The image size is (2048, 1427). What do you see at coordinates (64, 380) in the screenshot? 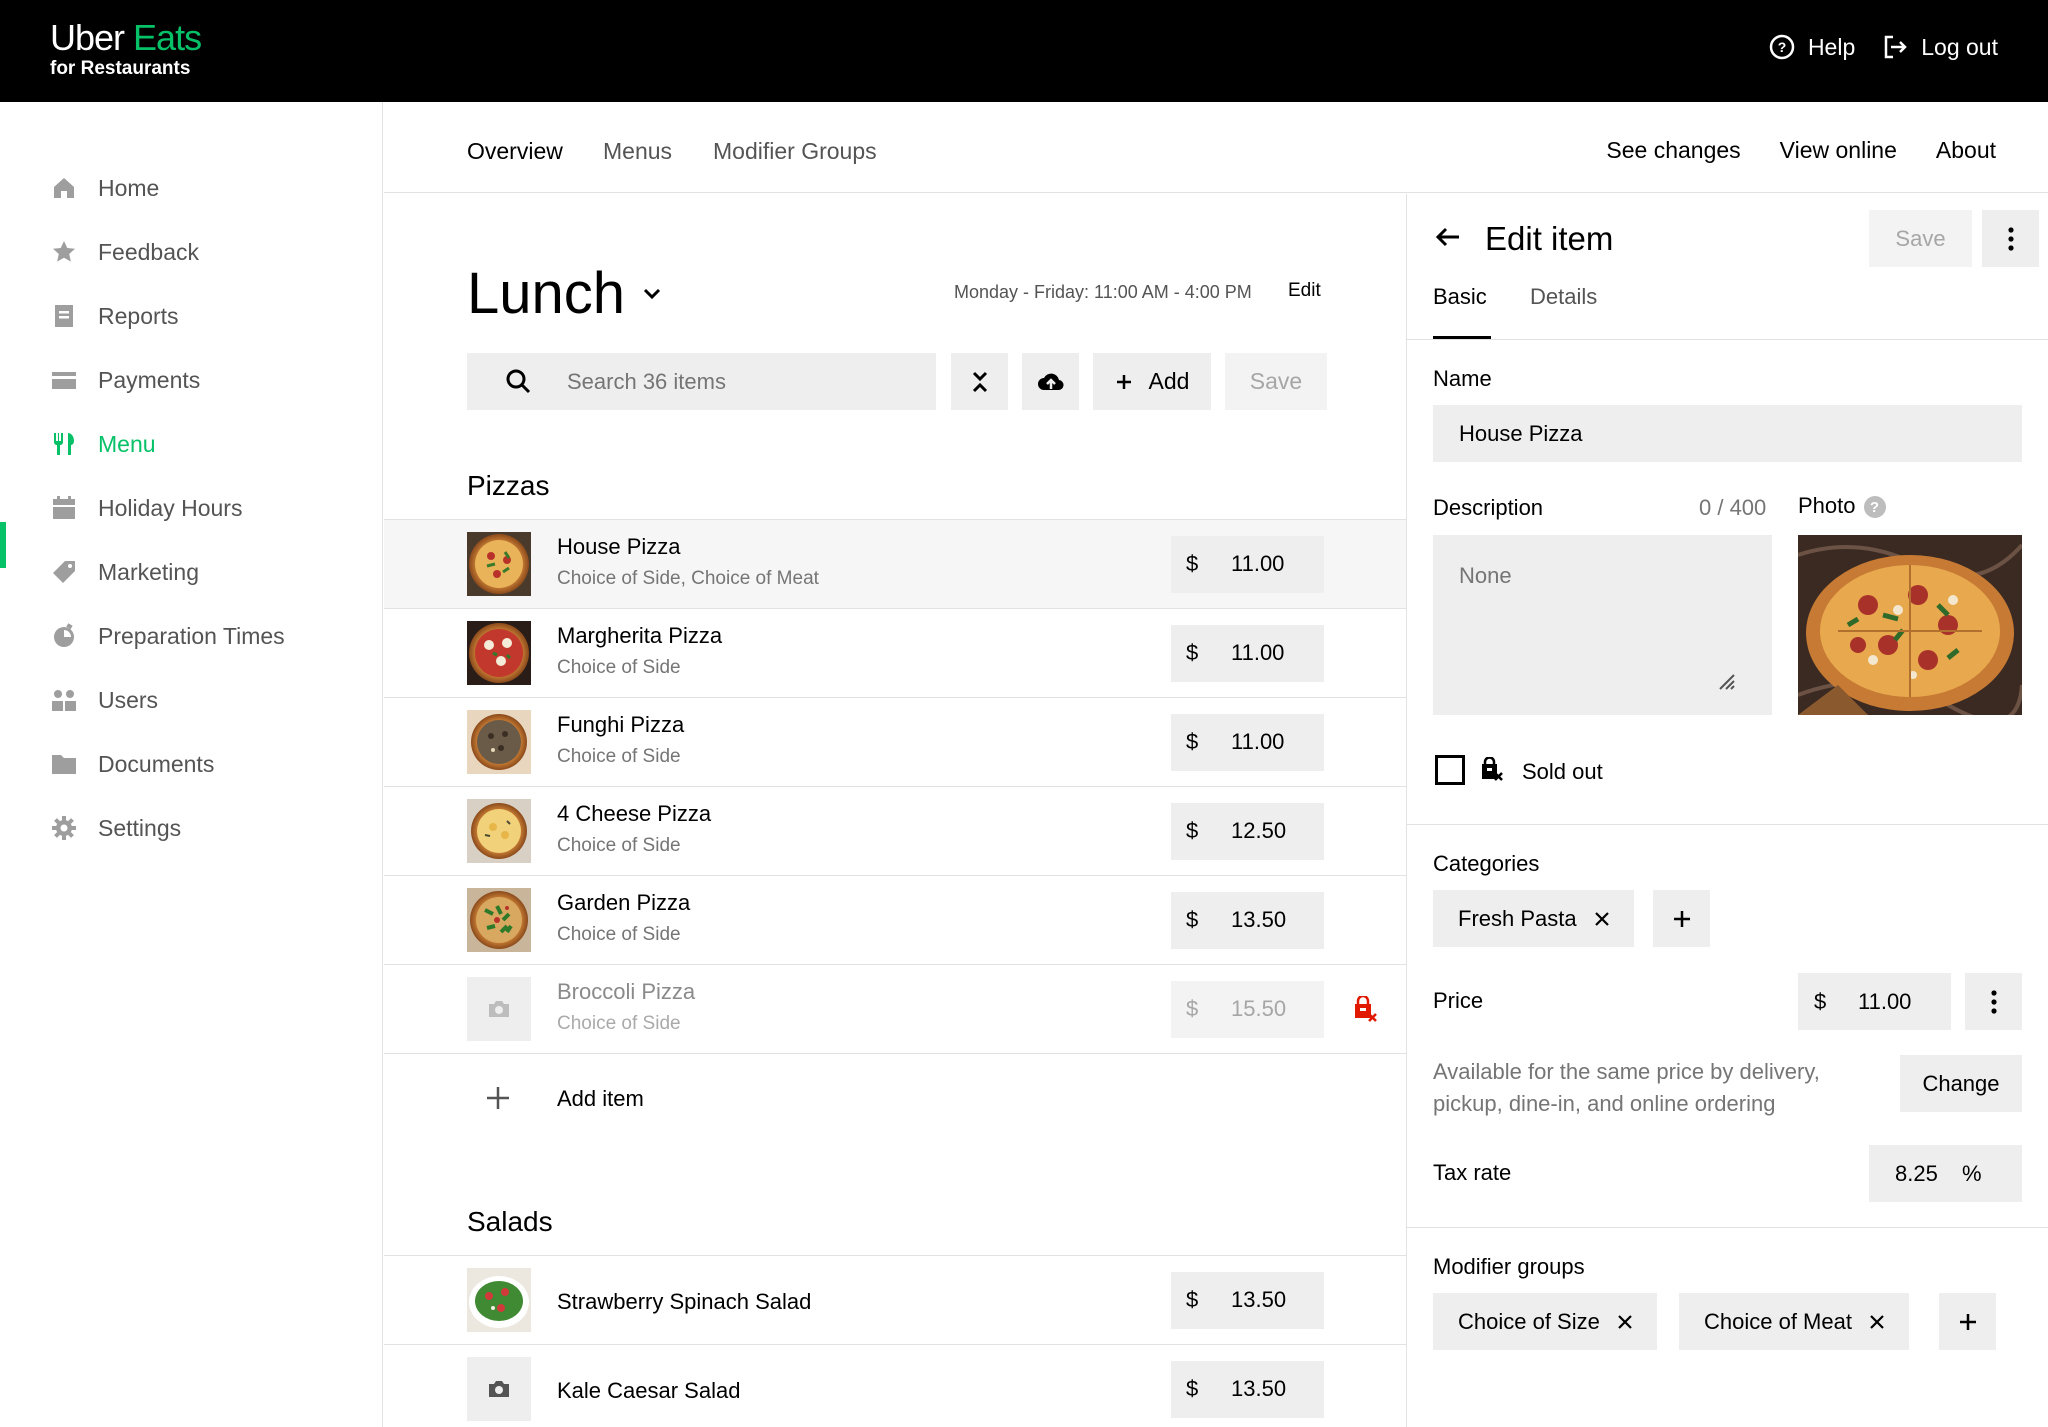
I see `card-icon` at bounding box center [64, 380].